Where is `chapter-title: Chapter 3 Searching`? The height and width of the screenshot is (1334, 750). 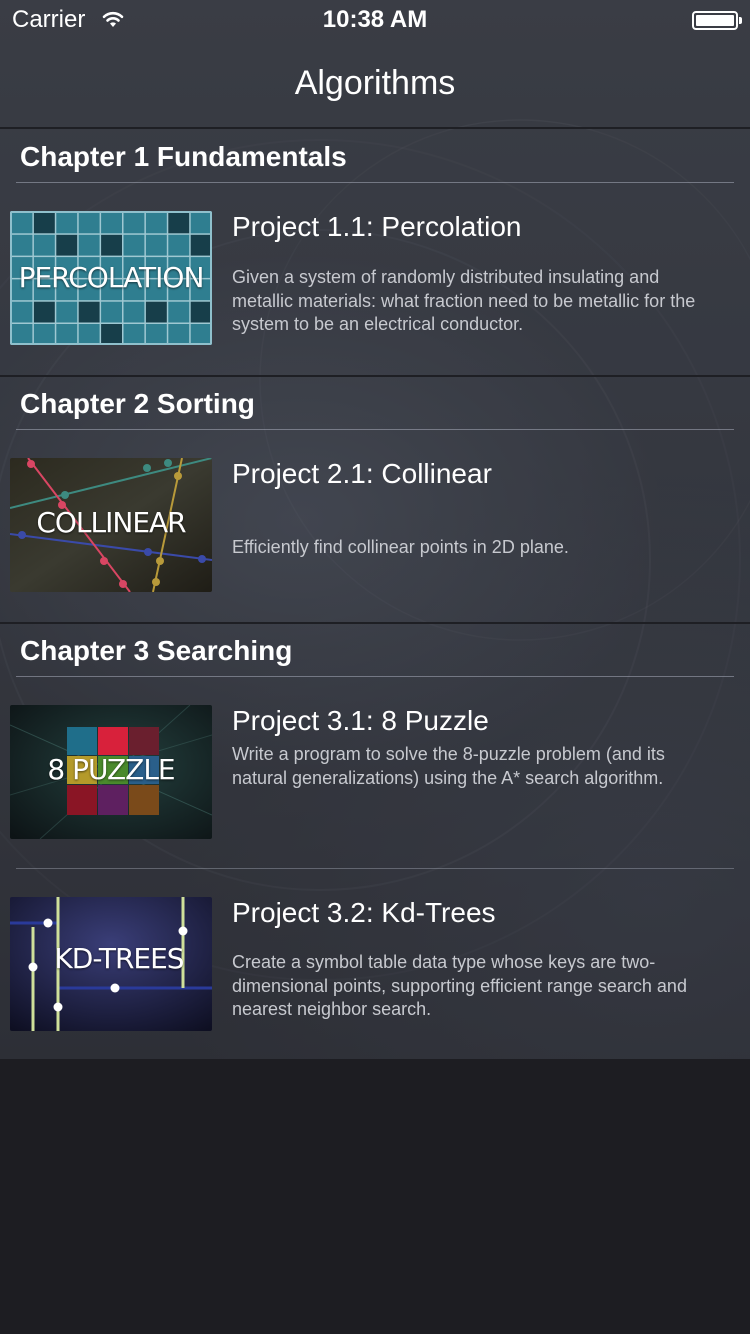
chapter-title: Chapter 3 Searching is located at coordinates (156, 650).